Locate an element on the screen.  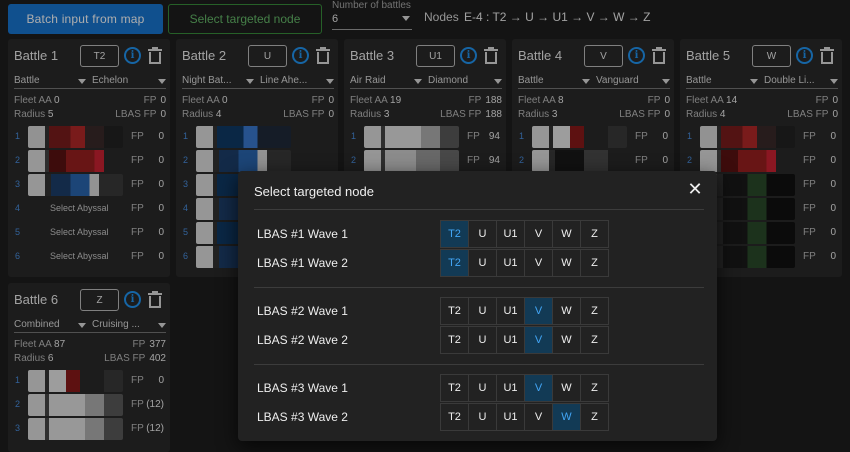
wave-label: LBAS #3 Wave 1 is located at coordinates (302, 388).